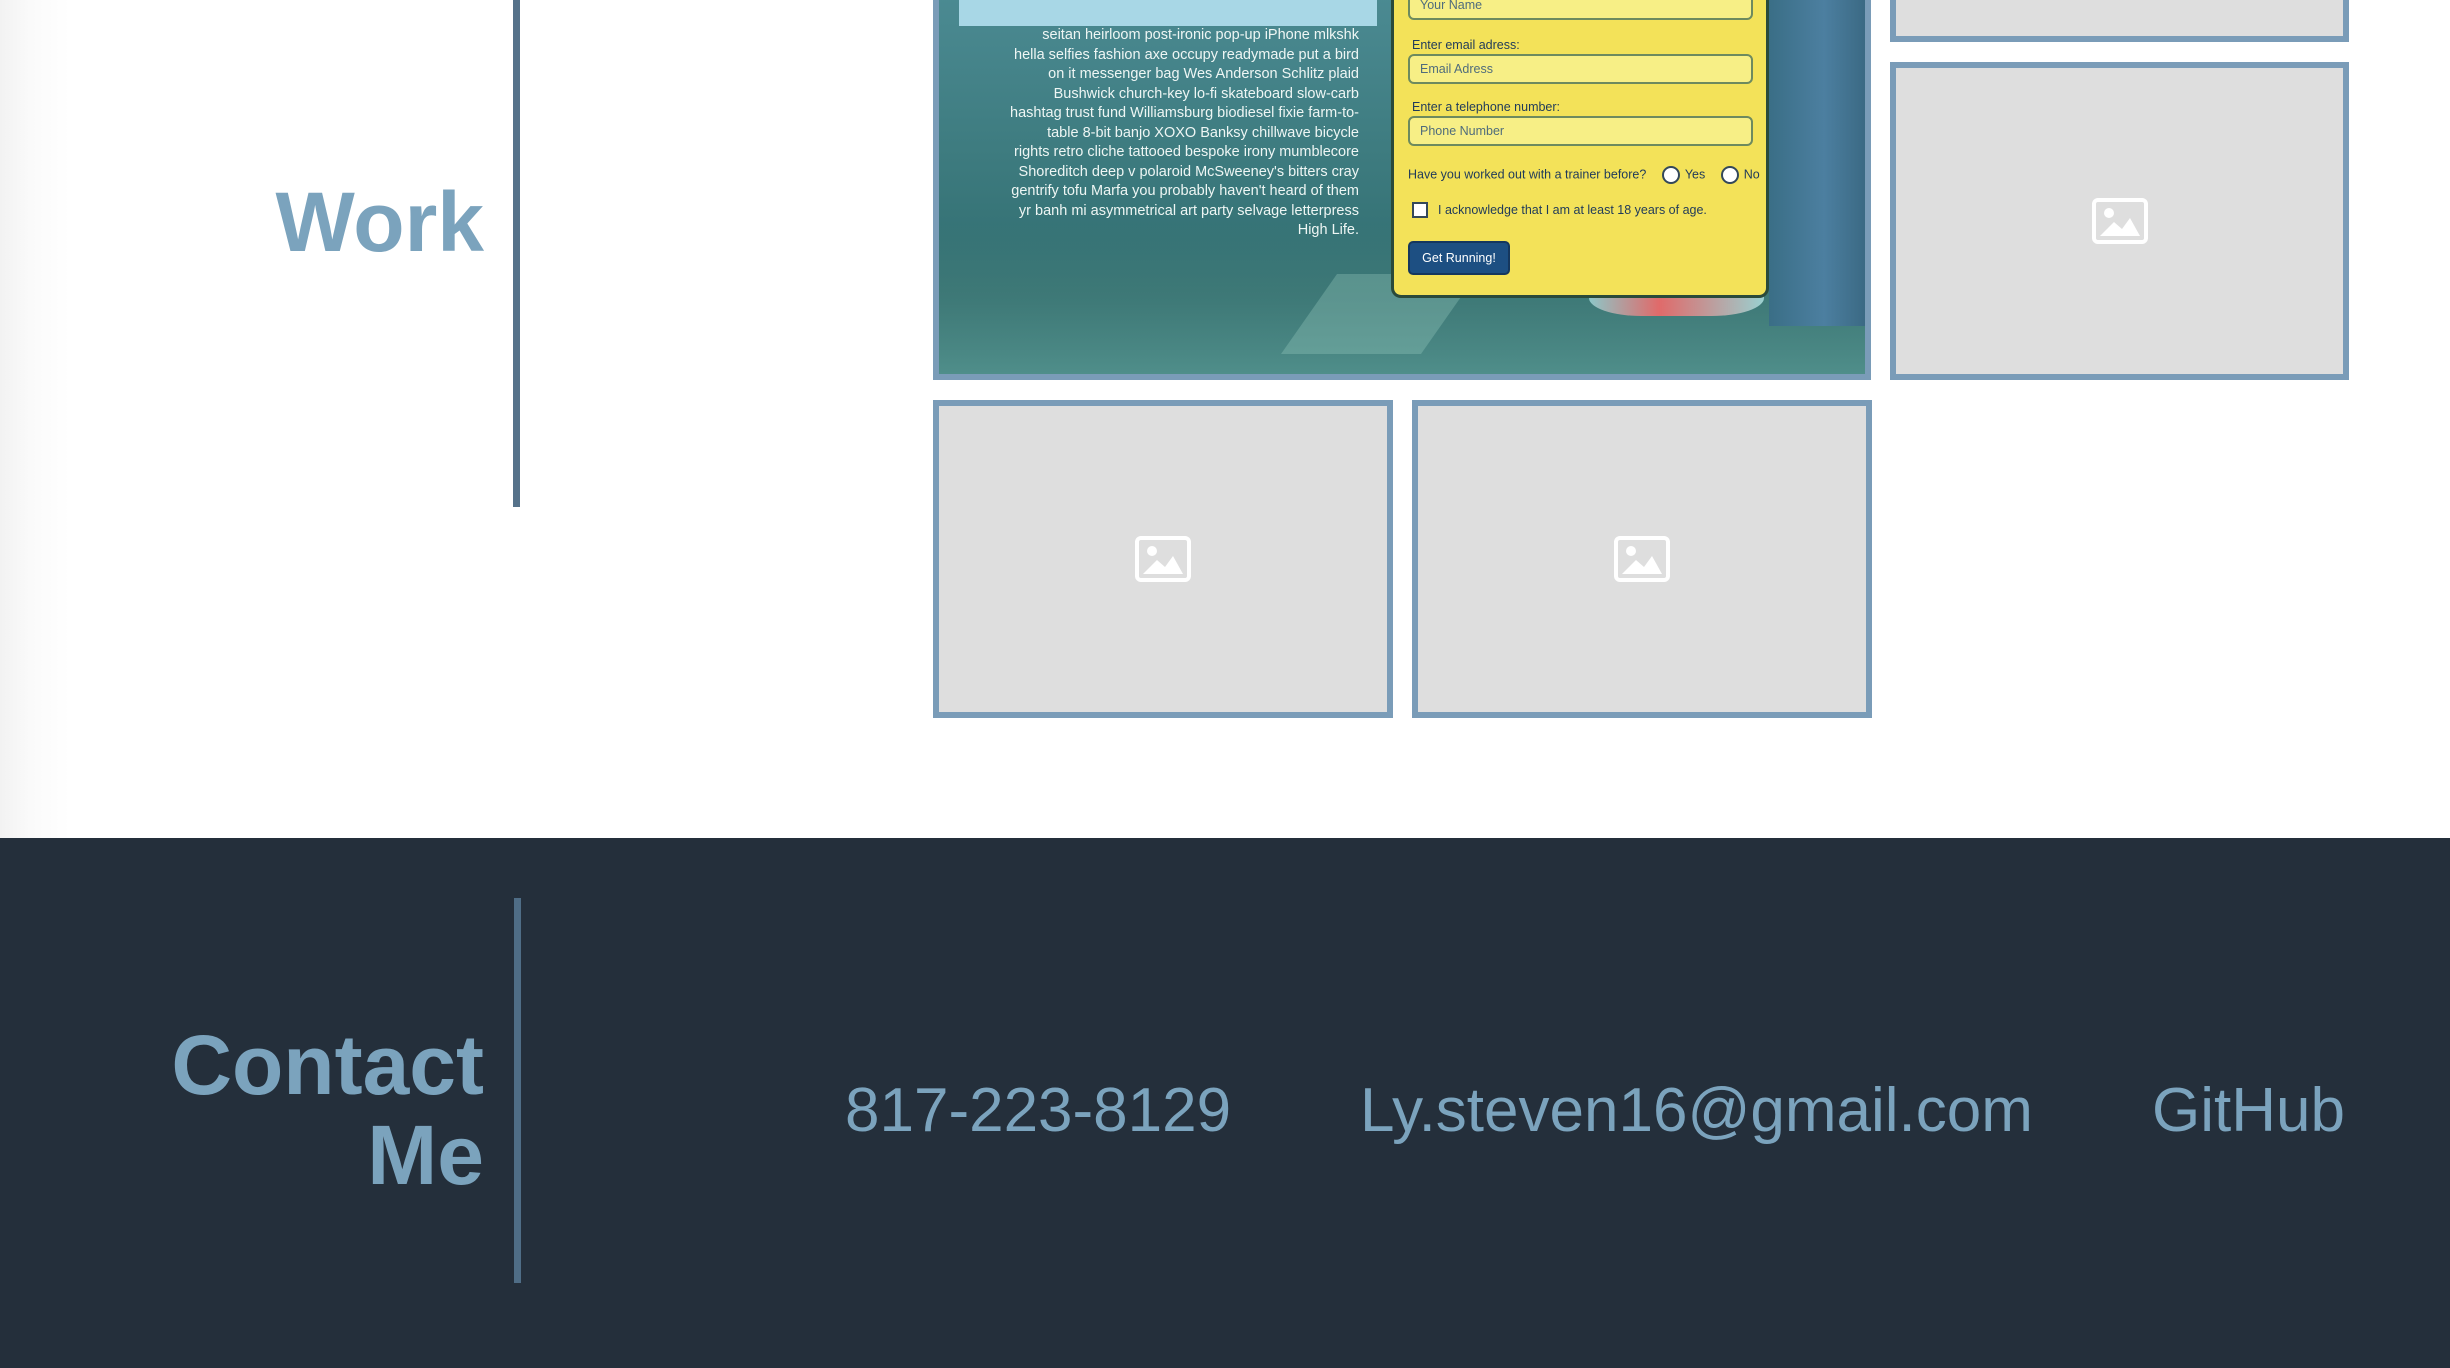 This screenshot has height=1368, width=2450. Describe the element at coordinates (1751, 174) in the screenshot. I see `radio-no-label: No` at that location.